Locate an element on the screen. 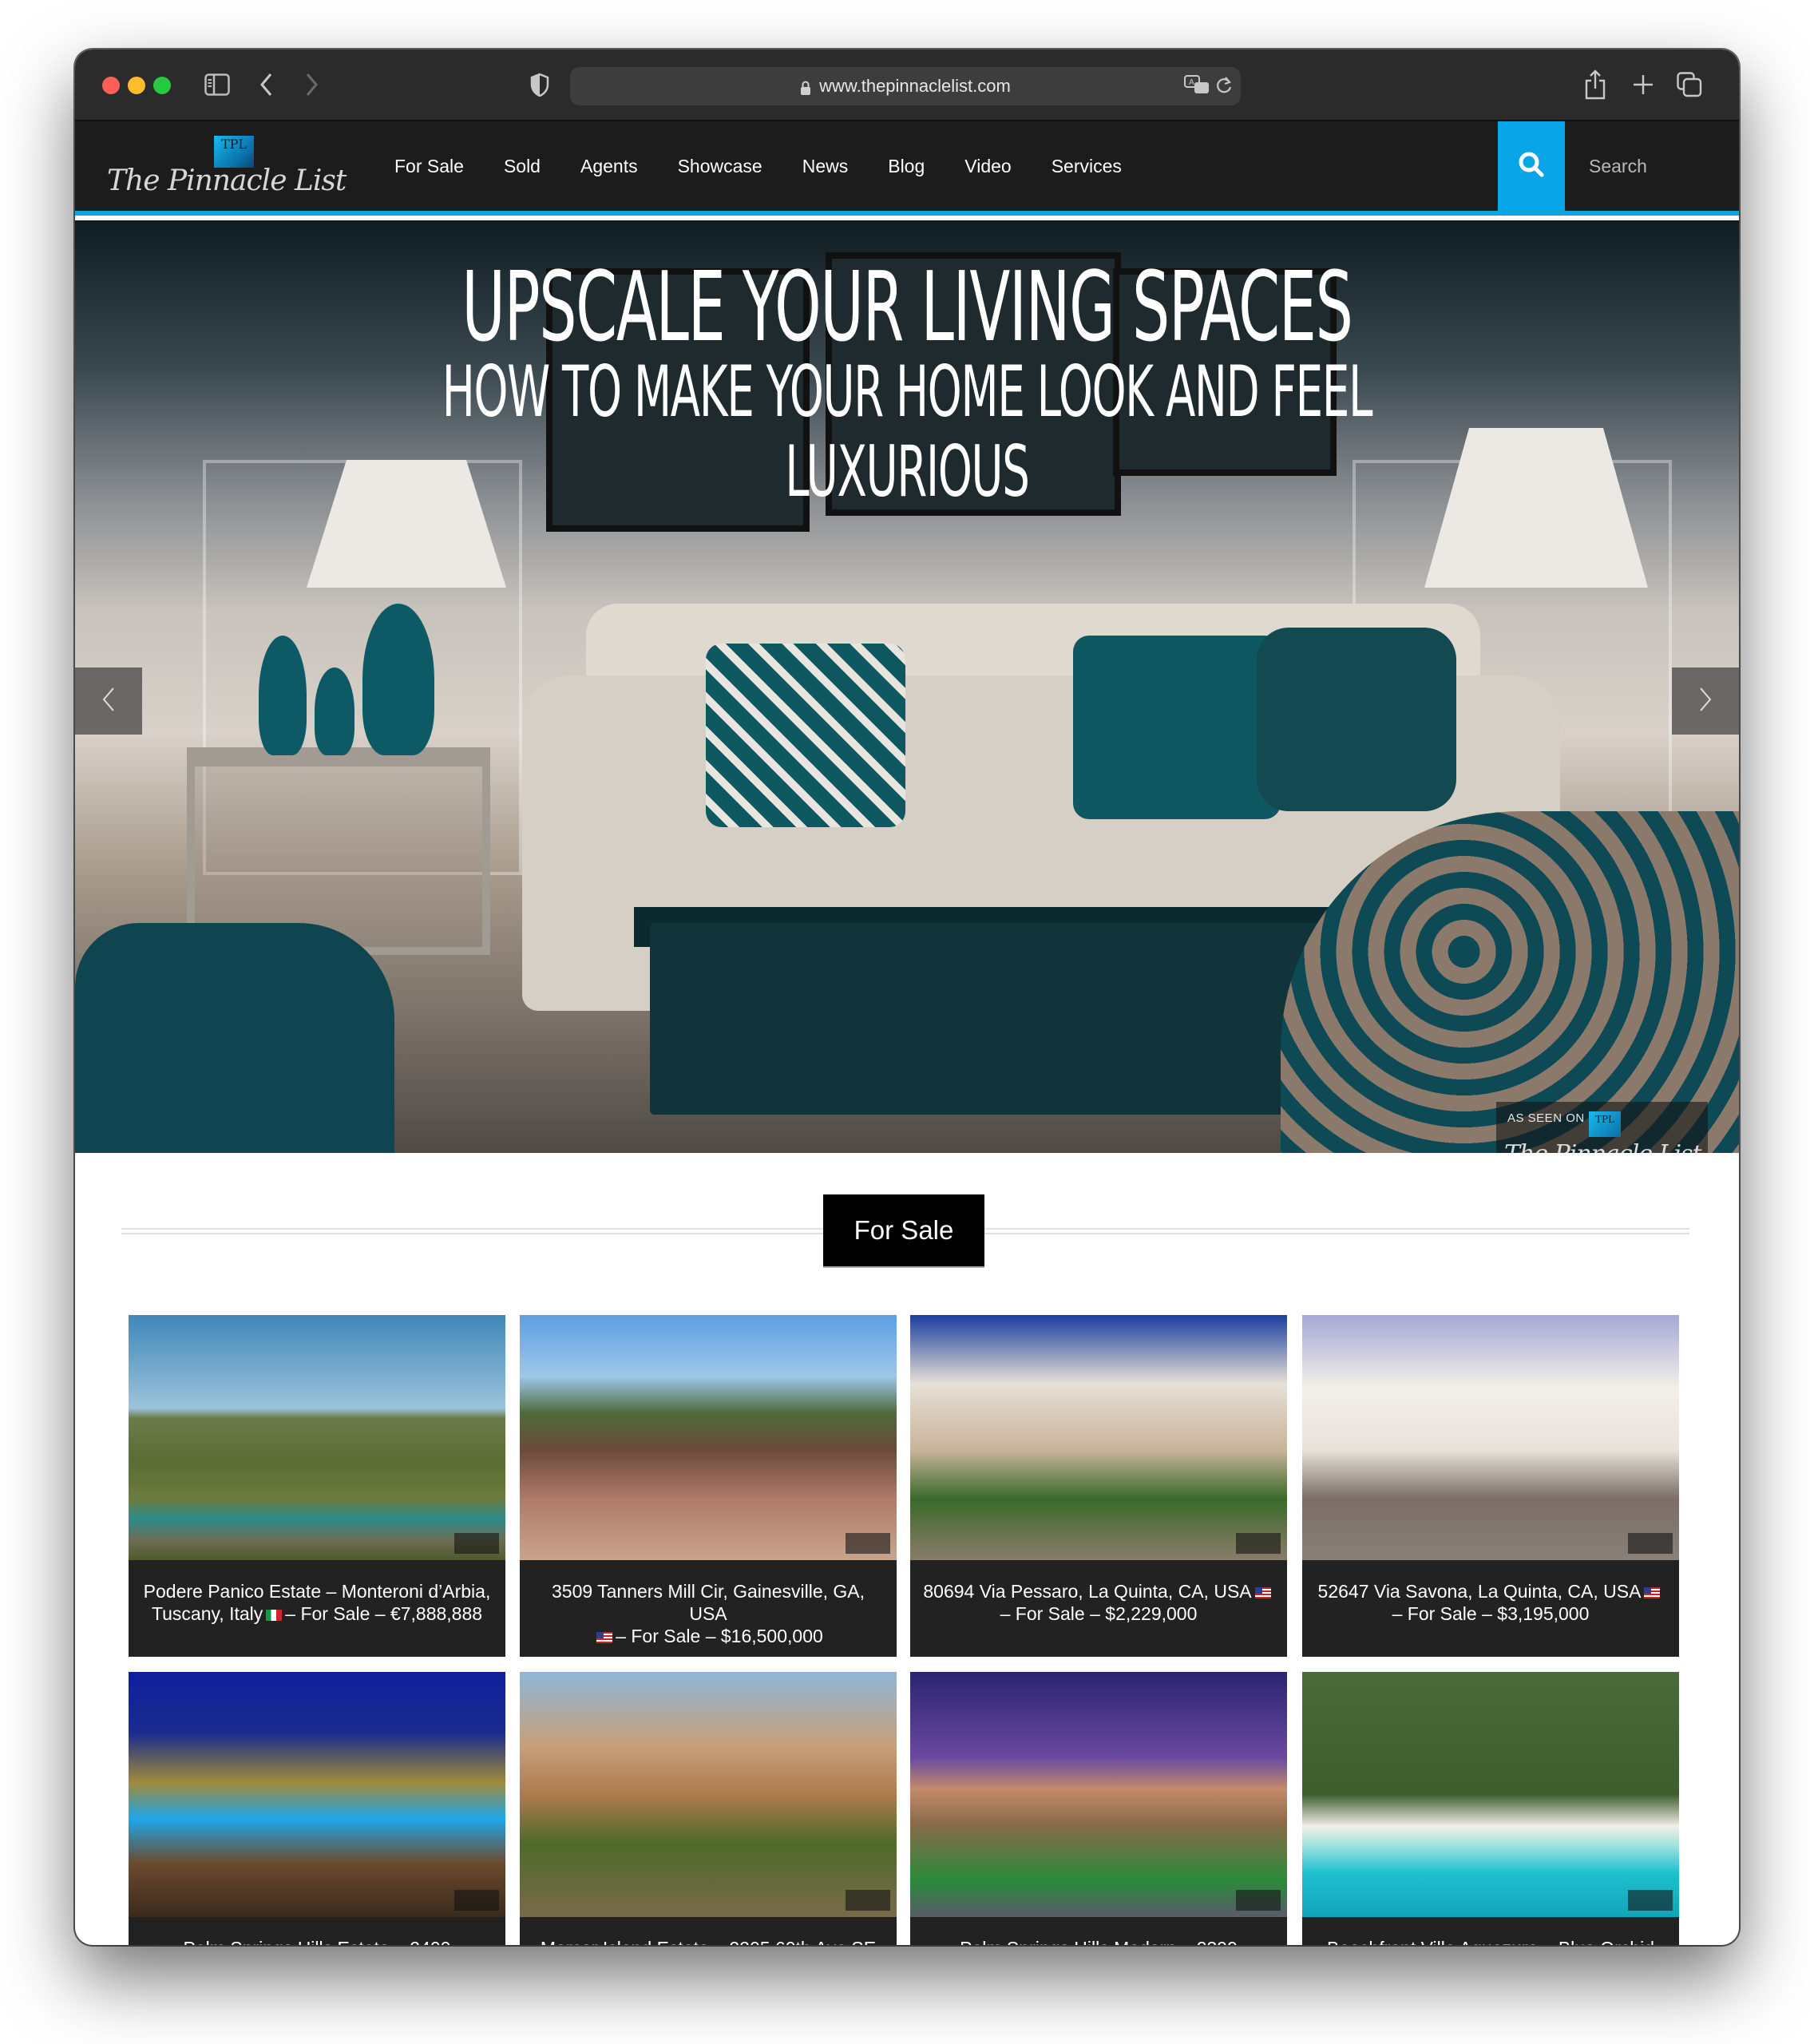 The image size is (1810, 2044). watermark-badge: TPL is located at coordinates (1605, 1124).